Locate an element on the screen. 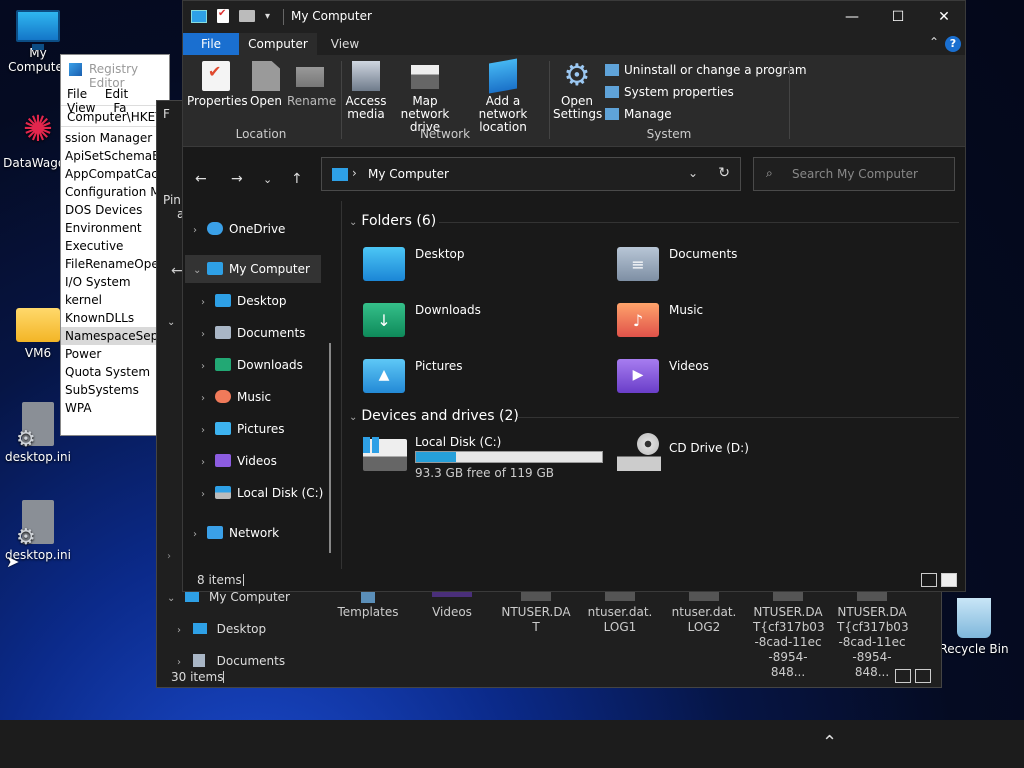 This screenshot has height=768, width=1024. breadcrumb-my-computer: My Computer is located at coordinates (408, 174).